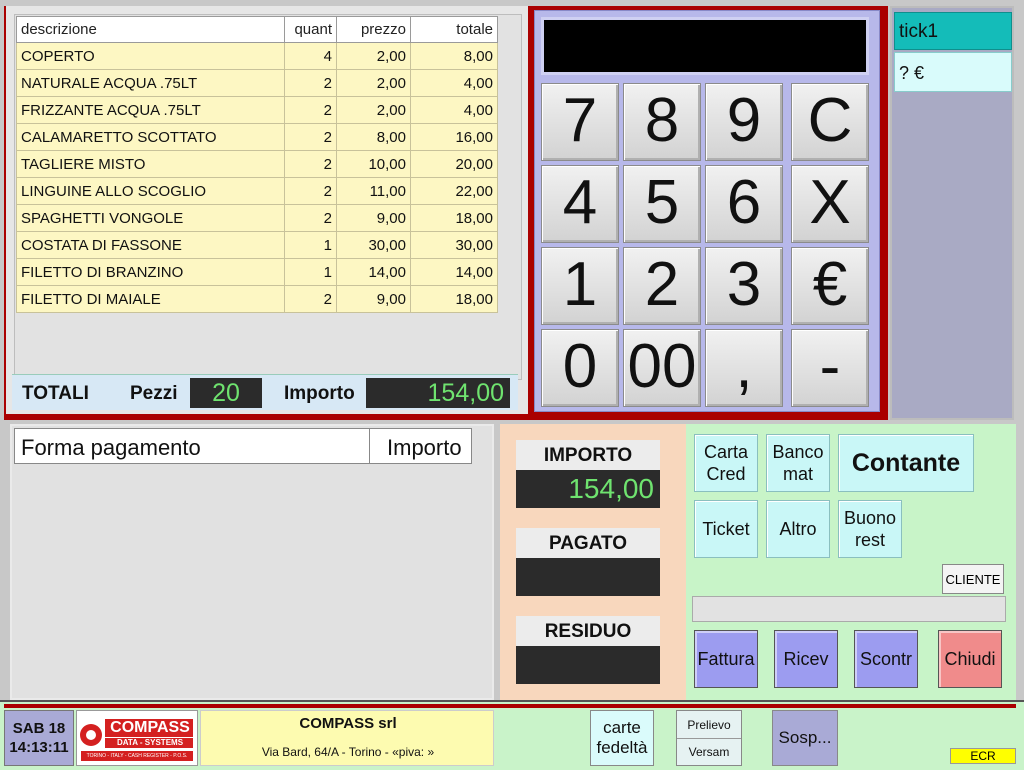  What do you see at coordinates (39, 728) in the screenshot?
I see `date-day: SAB 18` at bounding box center [39, 728].